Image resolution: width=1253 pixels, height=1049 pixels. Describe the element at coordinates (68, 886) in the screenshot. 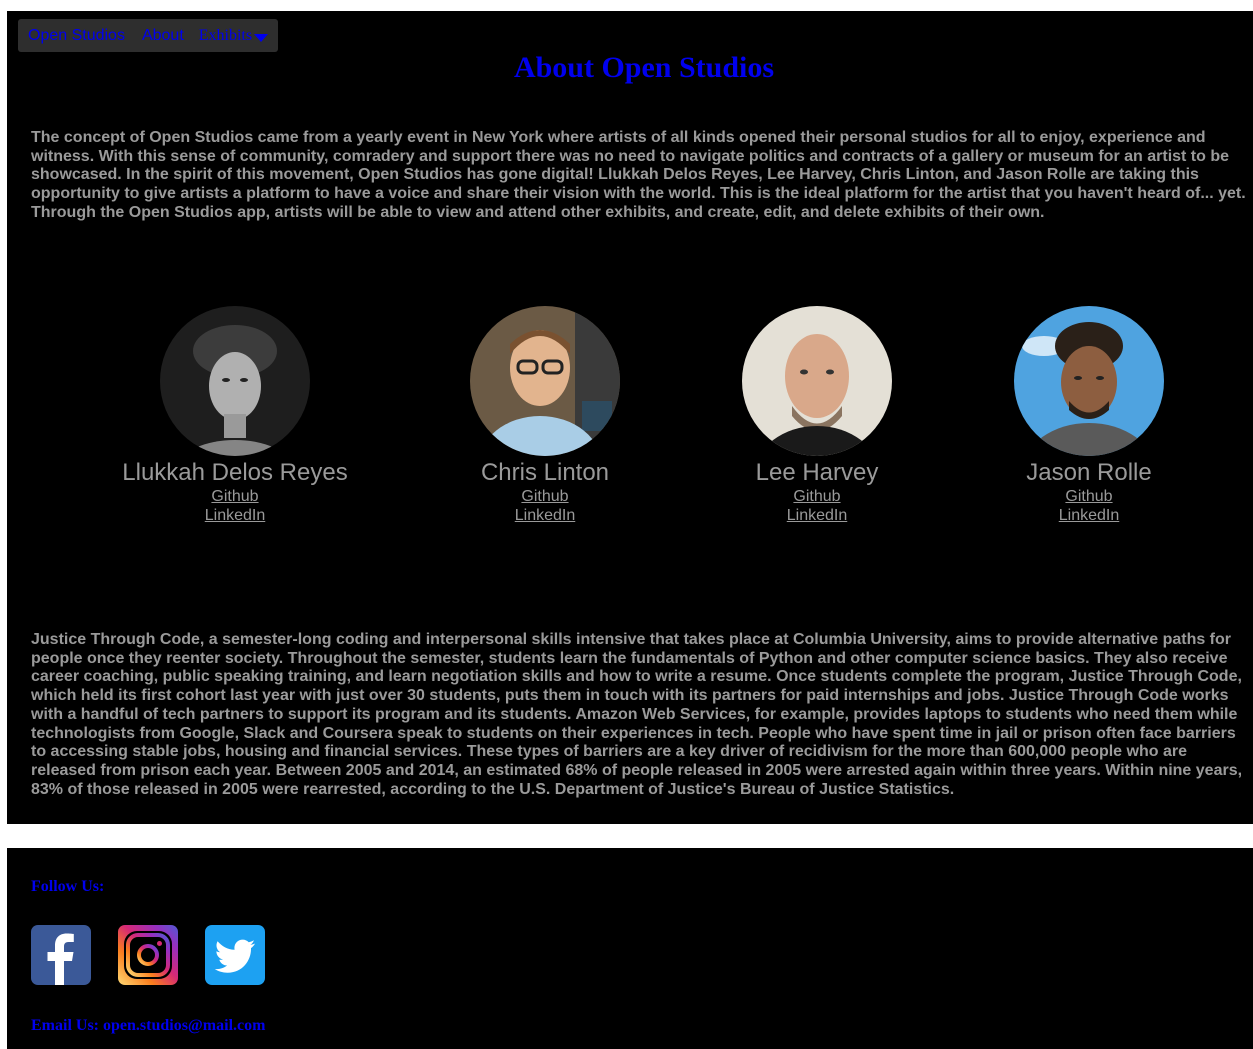

I see `follow-us-label: Follow Us:` at that location.